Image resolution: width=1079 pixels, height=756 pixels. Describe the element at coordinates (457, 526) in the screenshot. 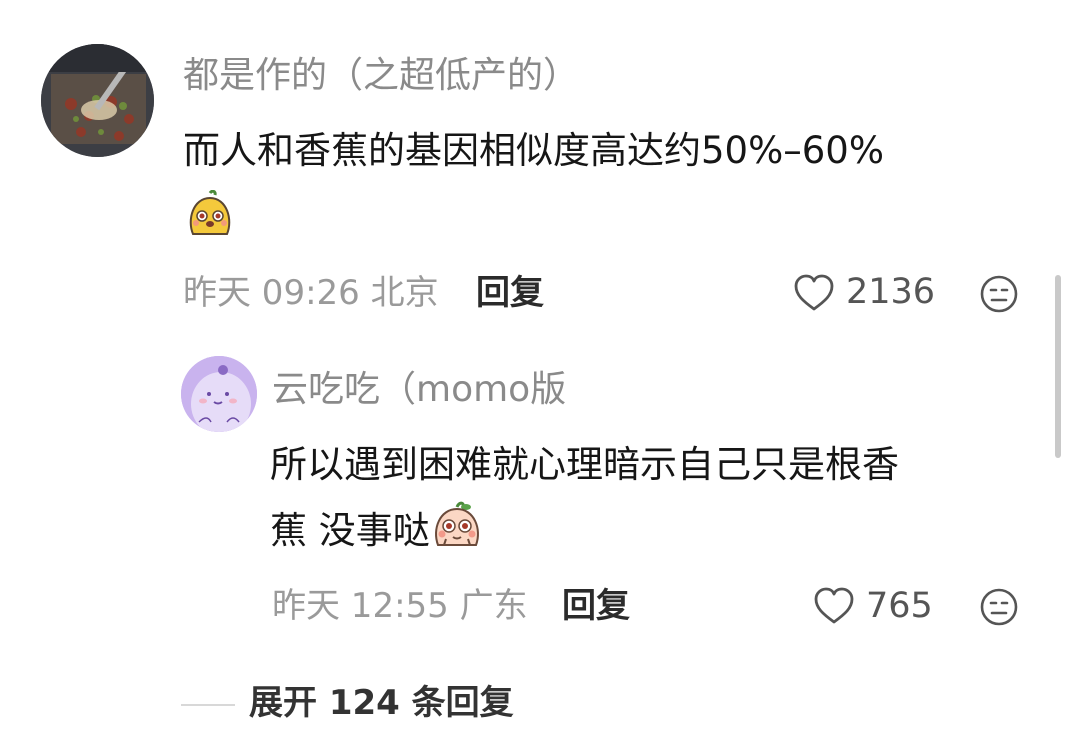

I see `peach-sticker-emoji` at that location.